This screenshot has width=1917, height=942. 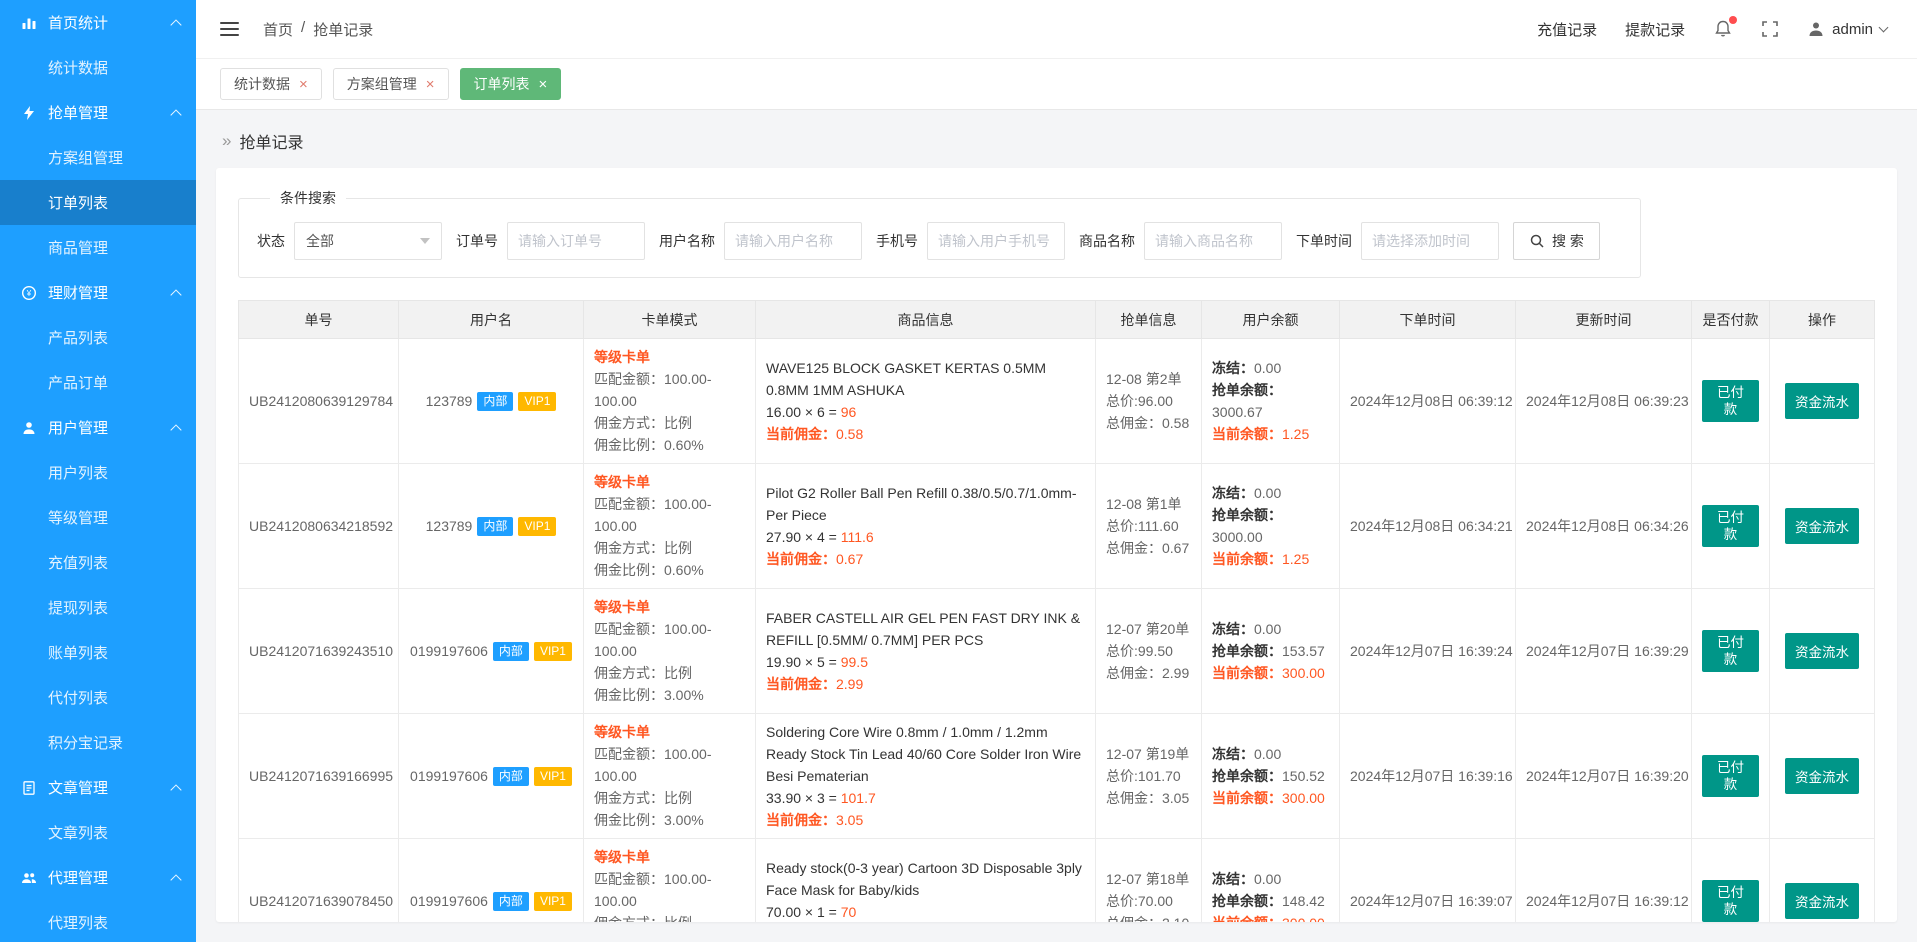 I want to click on update-time-cell: 2024年12月08日 06:39:23, so click(x=1603, y=401).